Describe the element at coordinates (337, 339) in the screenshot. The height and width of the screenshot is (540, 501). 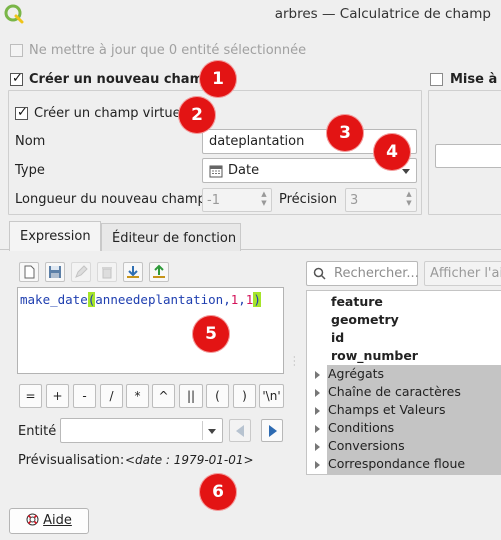
I see `tree-item-id: id` at that location.